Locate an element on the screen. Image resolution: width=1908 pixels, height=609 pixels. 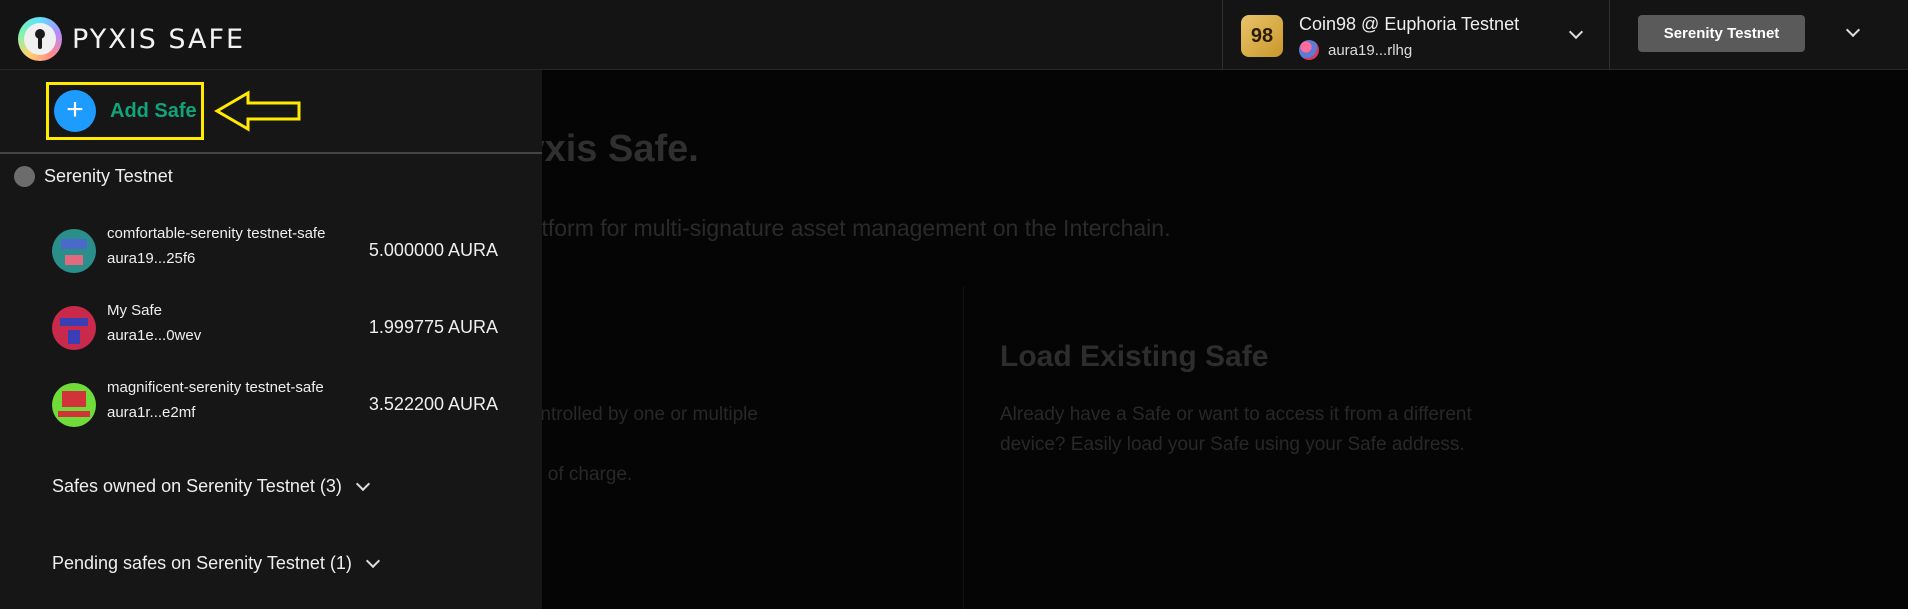
owned-safes-label: Safes owned on Serenity Testnet (3) is located at coordinates (197, 486).